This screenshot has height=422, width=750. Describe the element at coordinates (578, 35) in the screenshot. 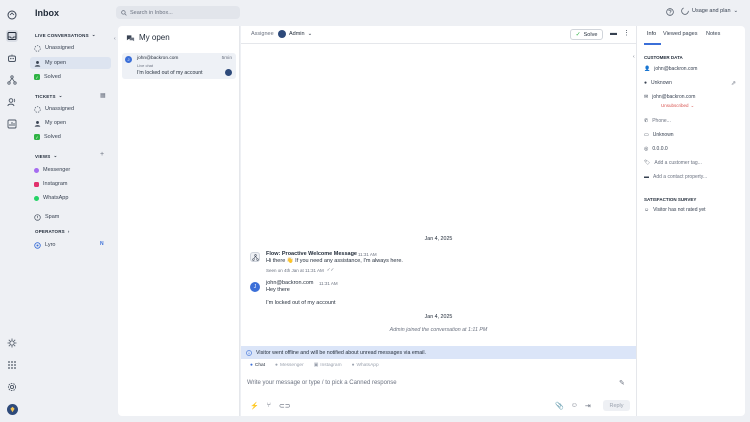

I see `check-icon: ✓` at that location.